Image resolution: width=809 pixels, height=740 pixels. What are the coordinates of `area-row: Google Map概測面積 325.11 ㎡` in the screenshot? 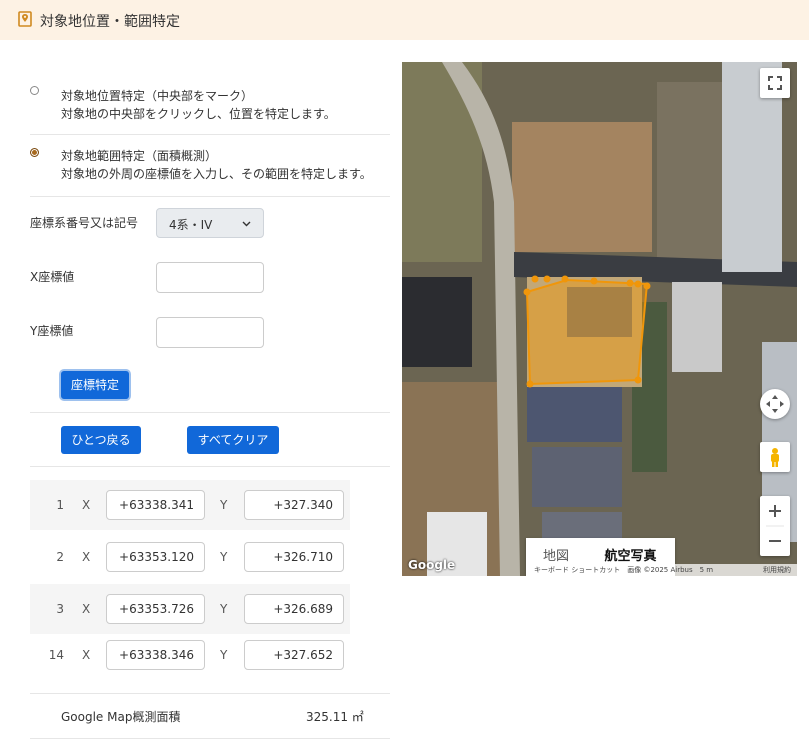 It's located at (210, 716).